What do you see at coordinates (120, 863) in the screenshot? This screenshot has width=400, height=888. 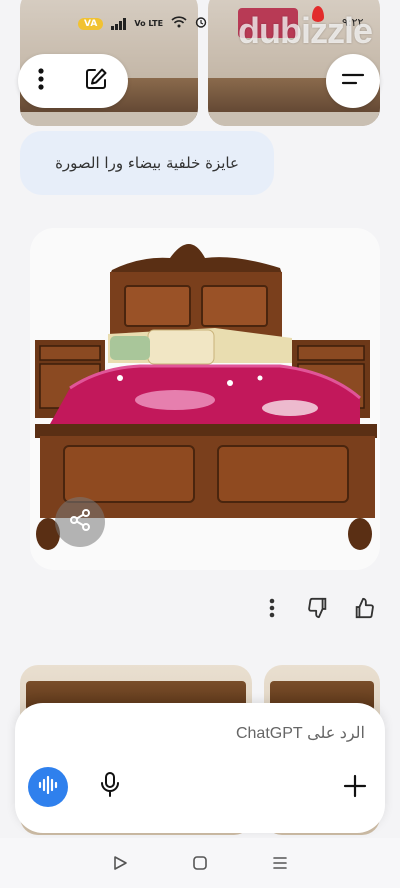 I see `play-triangle-icon` at bounding box center [120, 863].